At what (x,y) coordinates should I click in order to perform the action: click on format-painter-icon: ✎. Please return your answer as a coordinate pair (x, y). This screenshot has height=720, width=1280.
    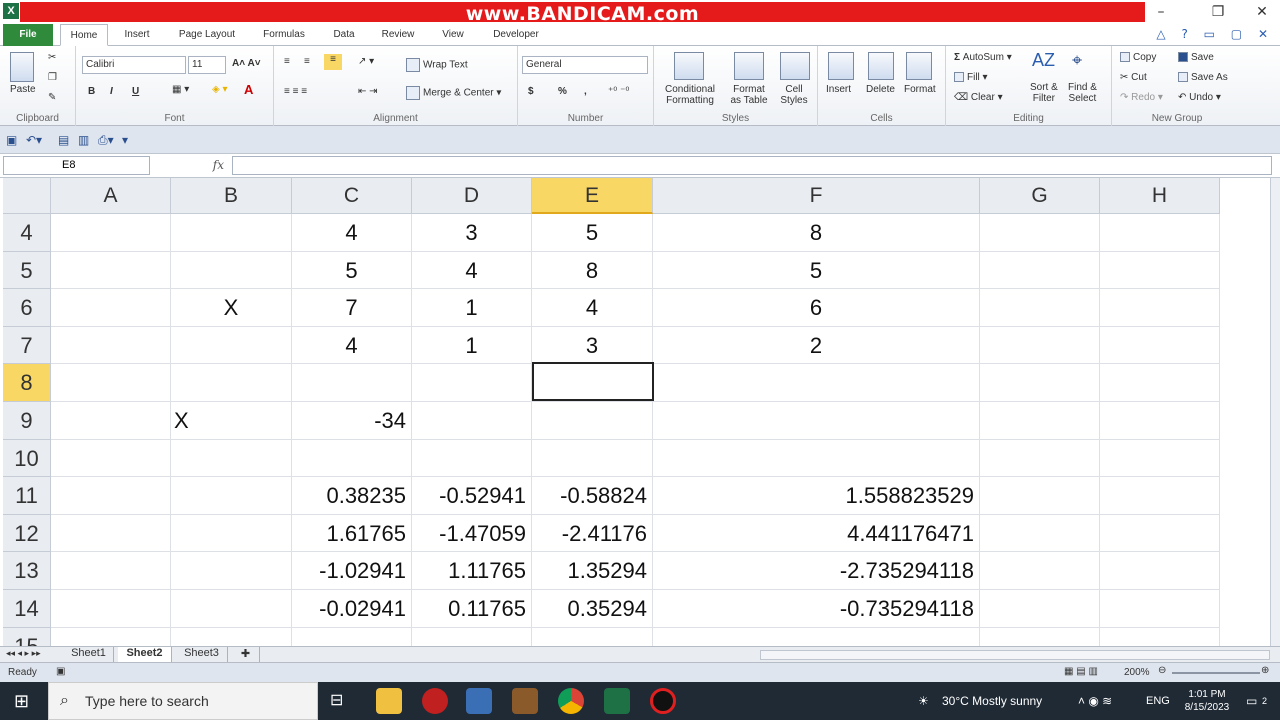
    Looking at the image, I should click on (52, 97).